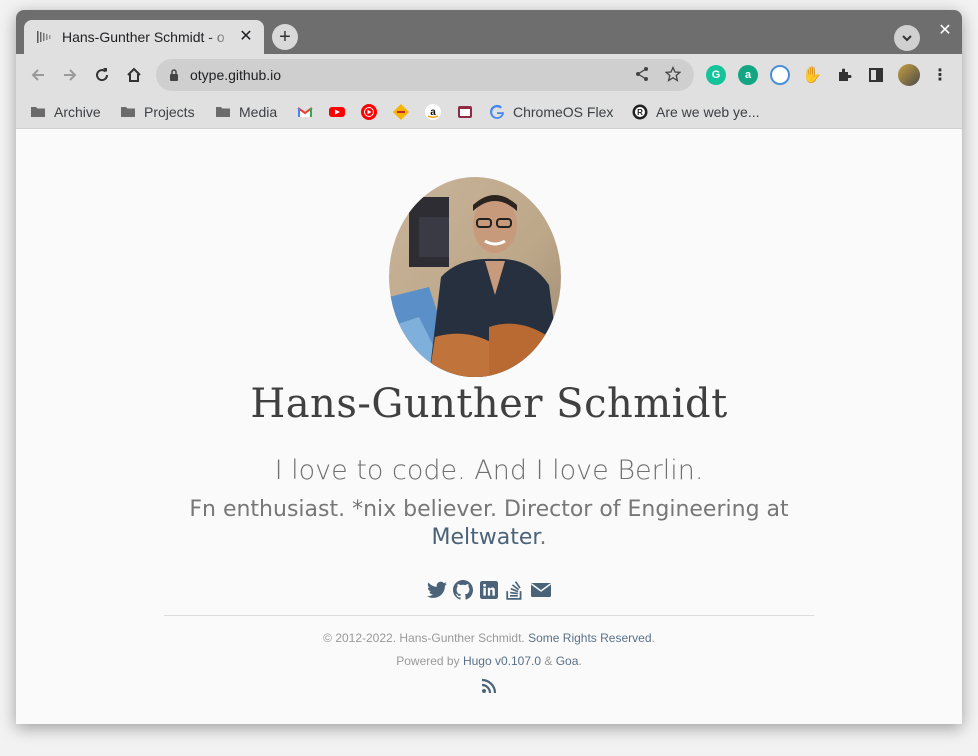 The width and height of the screenshot is (978, 756). What do you see at coordinates (465, 112) in the screenshot?
I see `calendar-bookmark-icon` at bounding box center [465, 112].